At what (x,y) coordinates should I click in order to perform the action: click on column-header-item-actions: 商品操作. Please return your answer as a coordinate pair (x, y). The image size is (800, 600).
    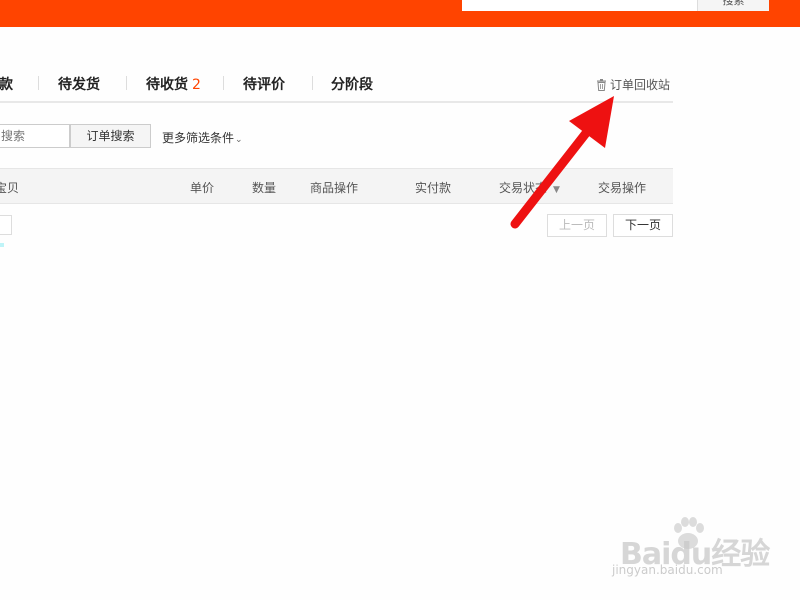
    Looking at the image, I should click on (334, 188).